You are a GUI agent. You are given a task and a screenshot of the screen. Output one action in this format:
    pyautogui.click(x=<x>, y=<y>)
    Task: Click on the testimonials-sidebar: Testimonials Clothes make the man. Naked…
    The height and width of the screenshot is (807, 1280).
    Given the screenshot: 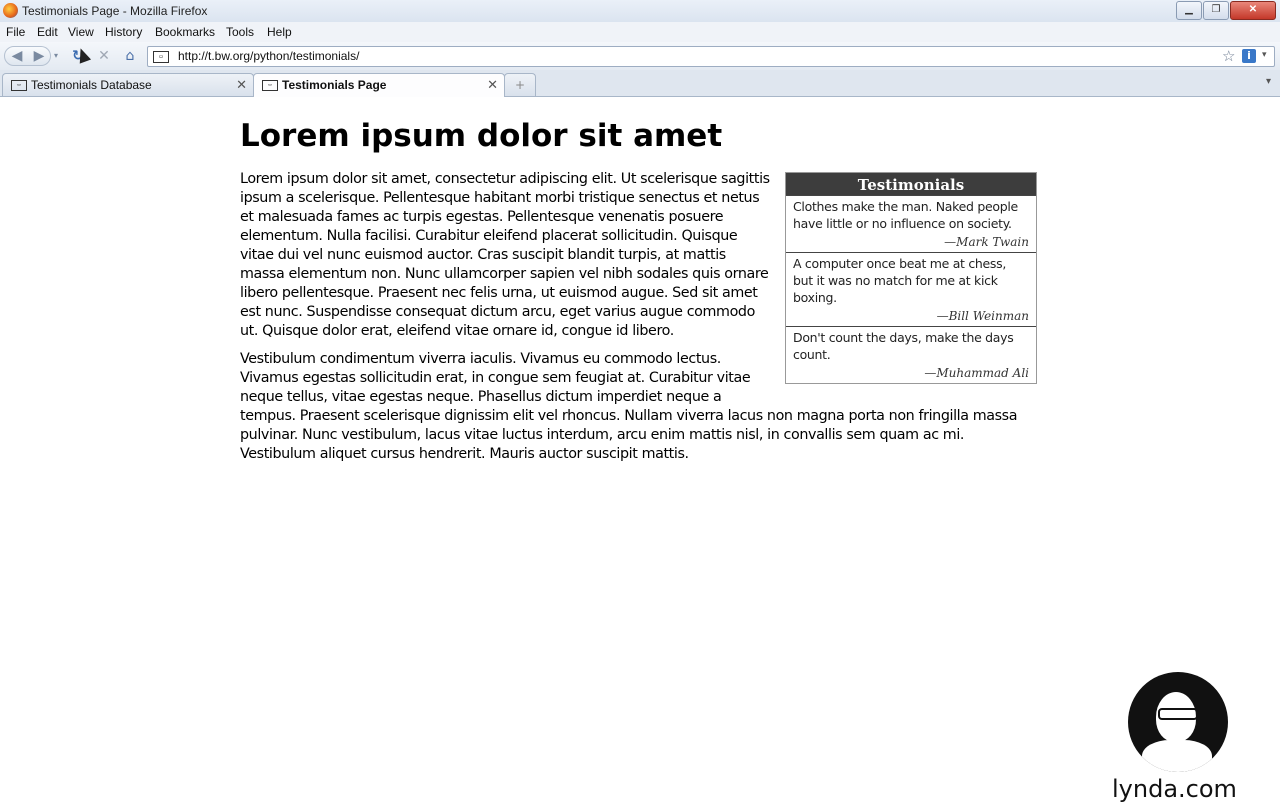 What is the action you would take?
    pyautogui.click(x=911, y=278)
    